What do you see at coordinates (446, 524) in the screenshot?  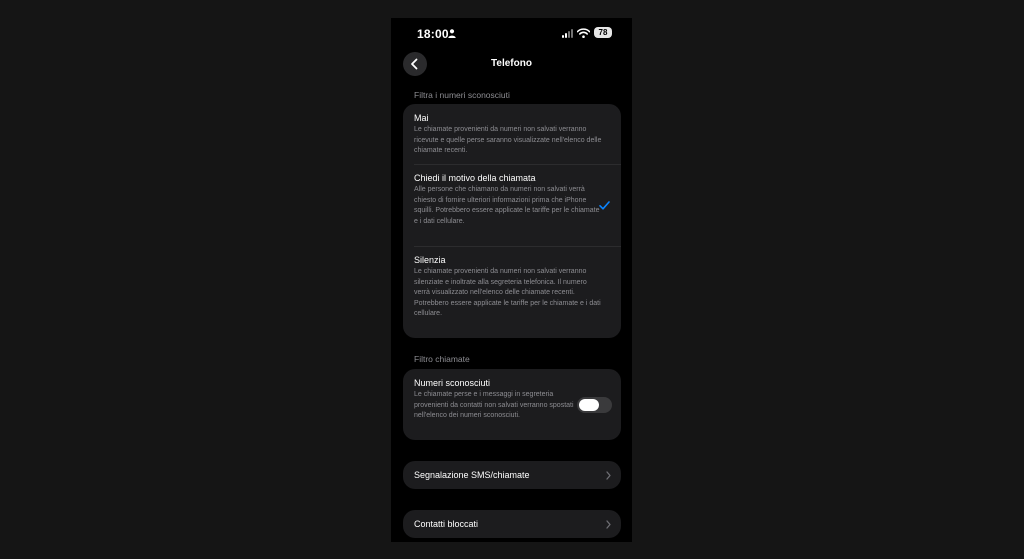 I see `blocked-contacts-label: Contatti bloccati` at bounding box center [446, 524].